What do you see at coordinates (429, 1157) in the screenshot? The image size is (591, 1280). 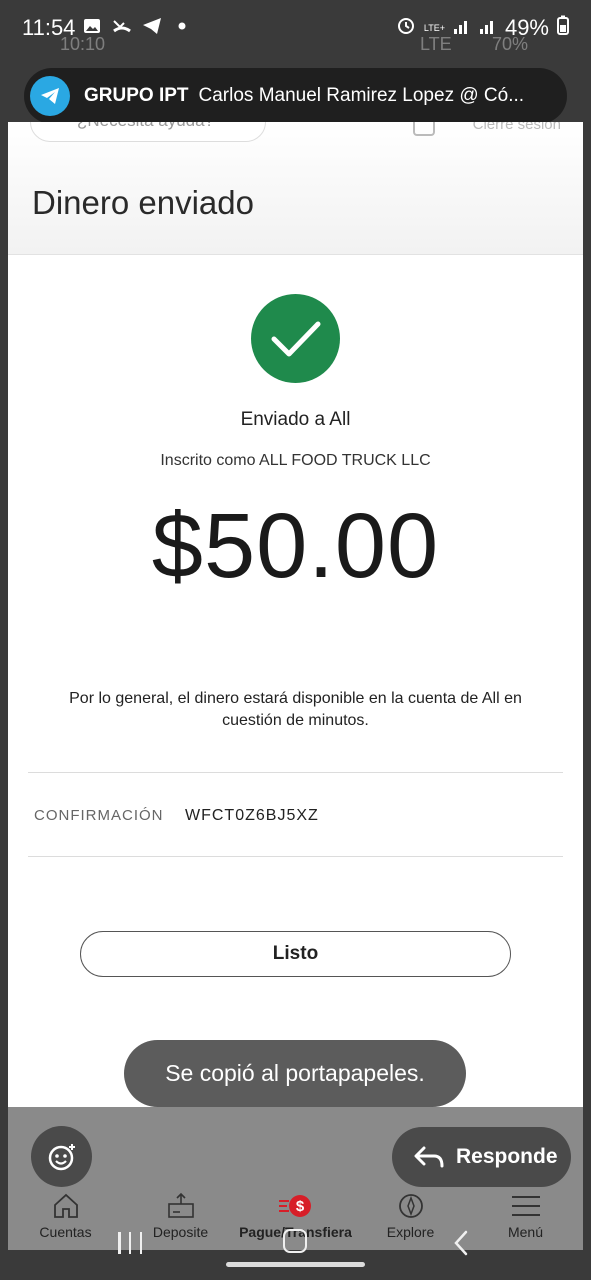 I see `reply-arrow-icon` at bounding box center [429, 1157].